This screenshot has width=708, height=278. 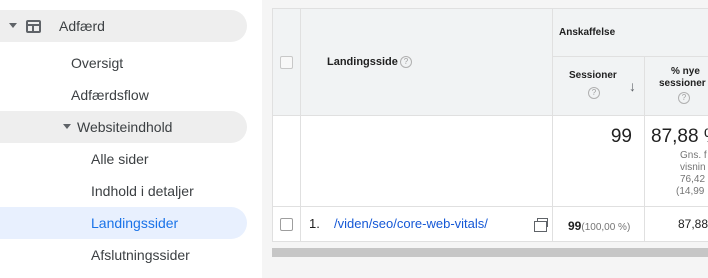 What do you see at coordinates (685, 71) in the screenshot?
I see `header-new-sessions-label-1: % nye` at bounding box center [685, 71].